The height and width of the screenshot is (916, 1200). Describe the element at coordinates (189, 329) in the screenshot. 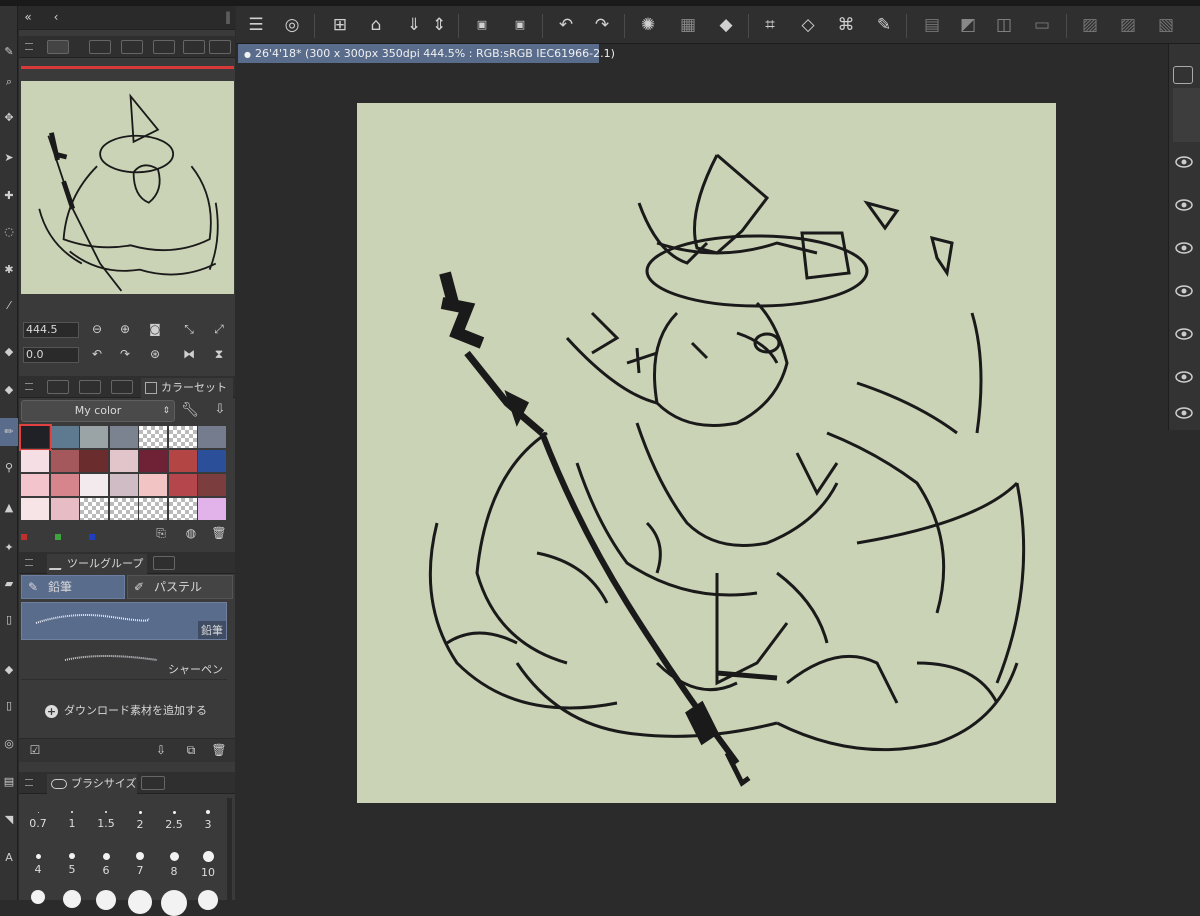

I see `fit-window-icon: ⤡` at that location.